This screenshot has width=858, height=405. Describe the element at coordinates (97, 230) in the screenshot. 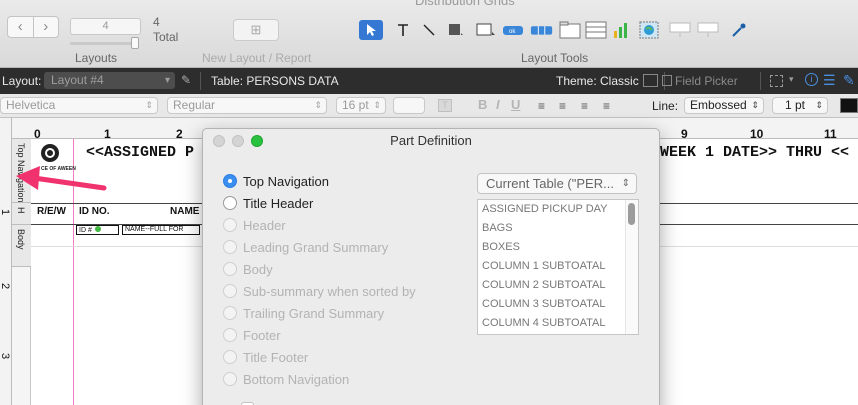

I see `id-field: ID #` at that location.